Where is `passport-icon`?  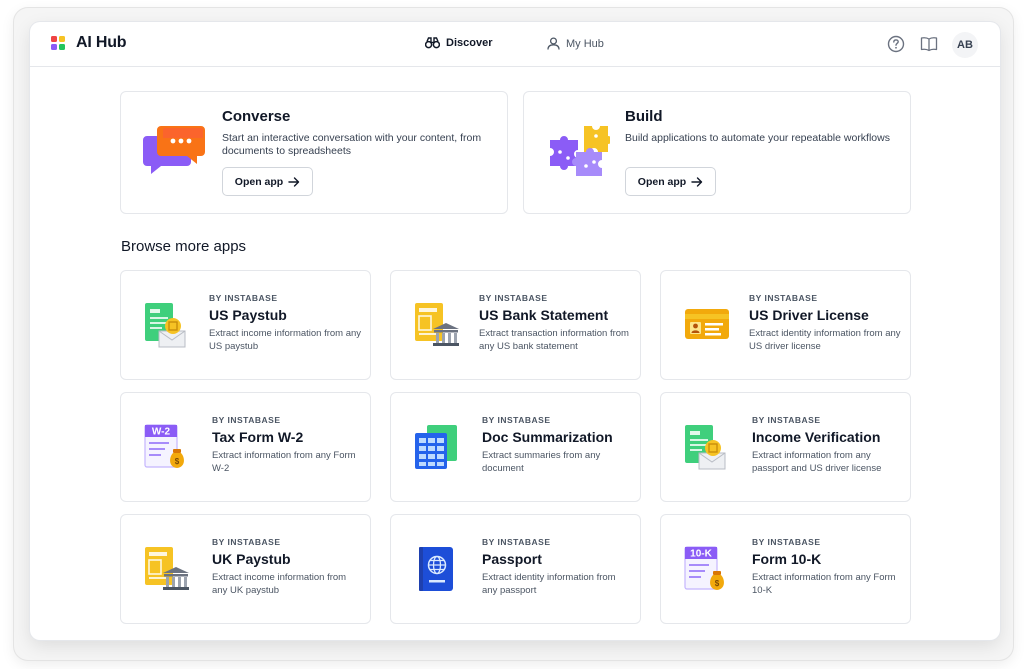
passport-icon is located at coordinates (436, 569).